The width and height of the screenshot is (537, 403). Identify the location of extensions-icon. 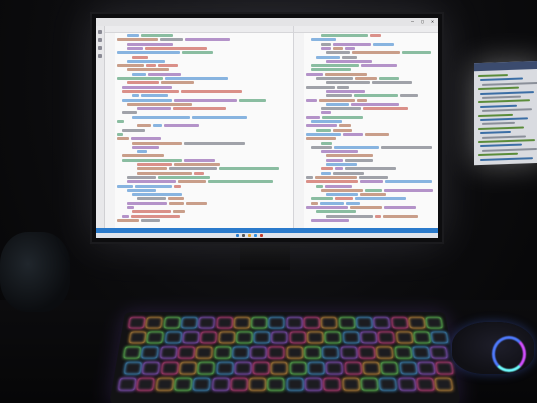
(100, 56).